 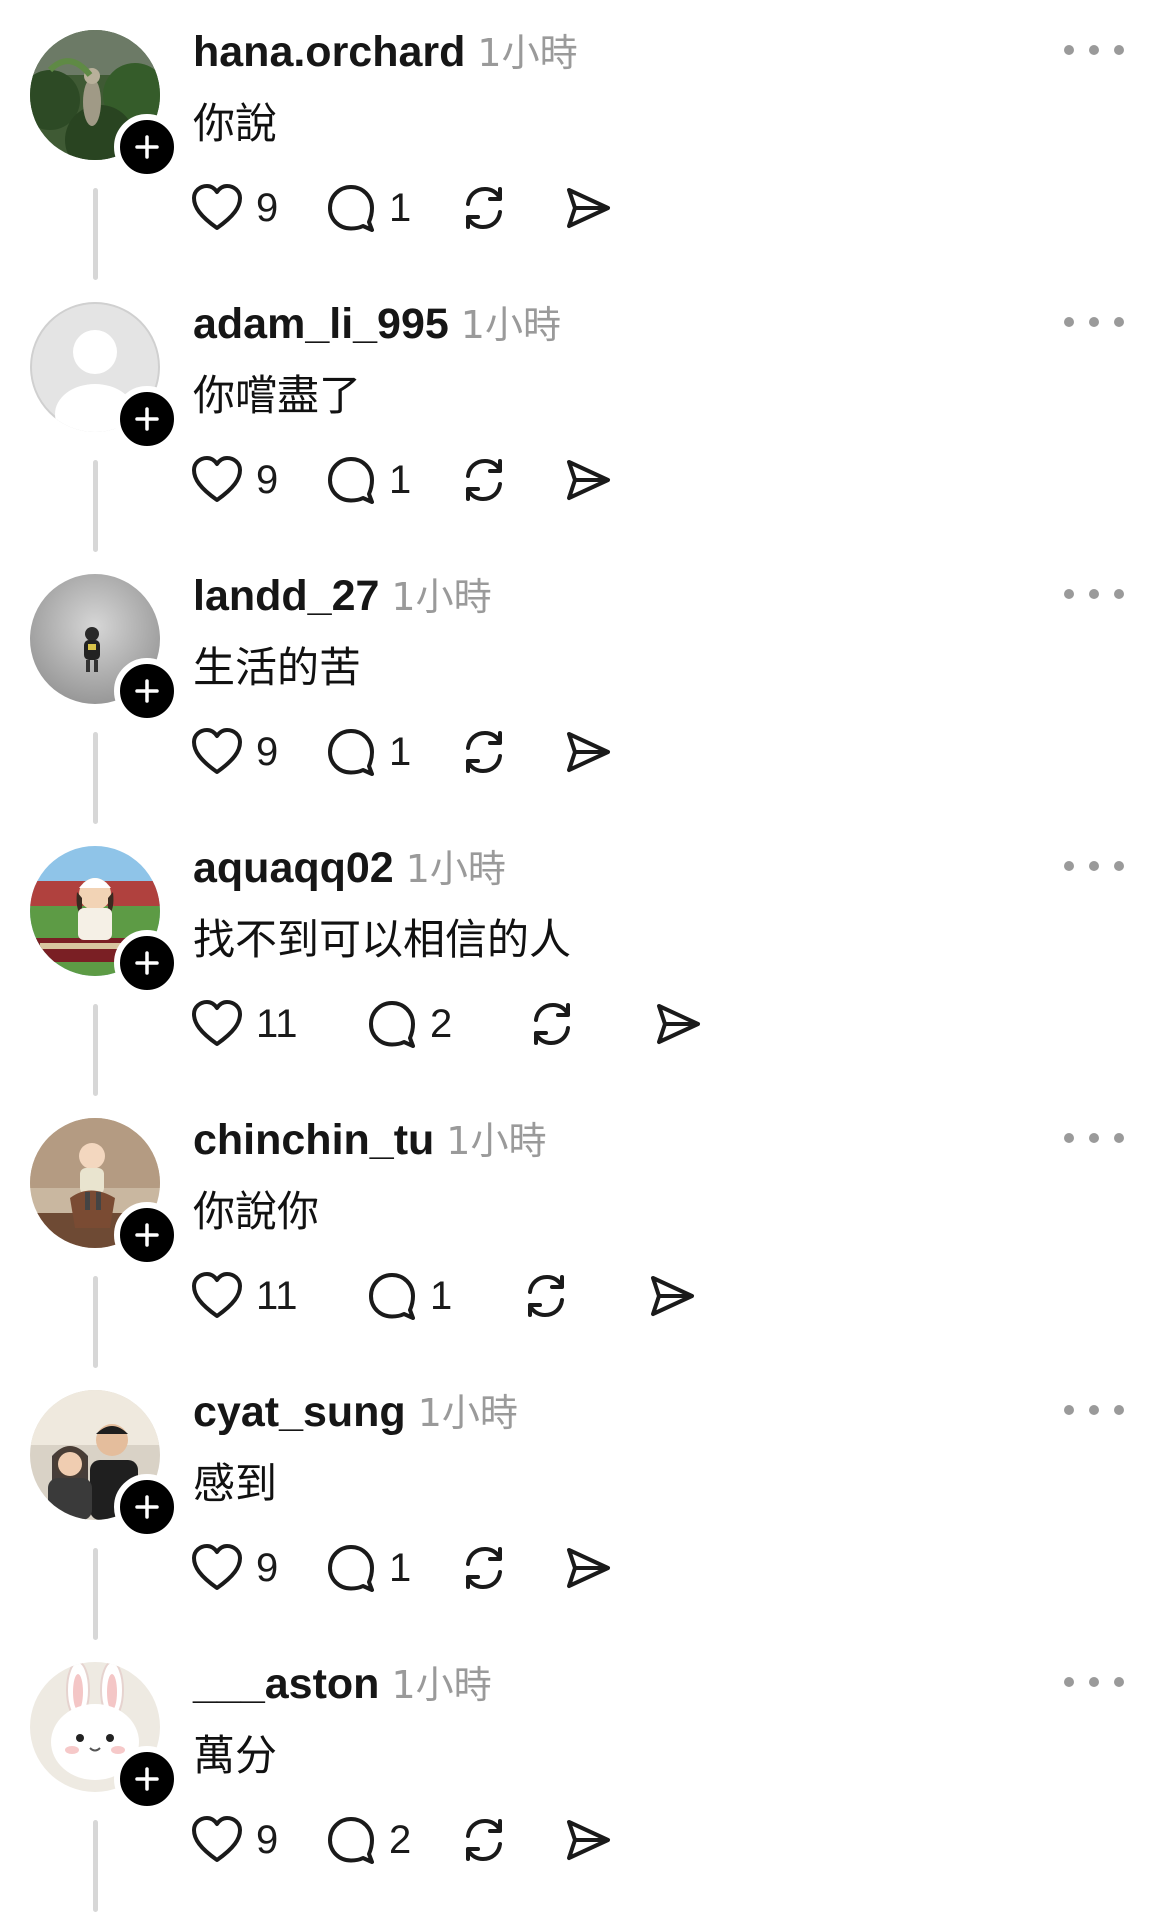 What do you see at coordinates (313, 1140) in the screenshot?
I see `username: chinchin_tu` at bounding box center [313, 1140].